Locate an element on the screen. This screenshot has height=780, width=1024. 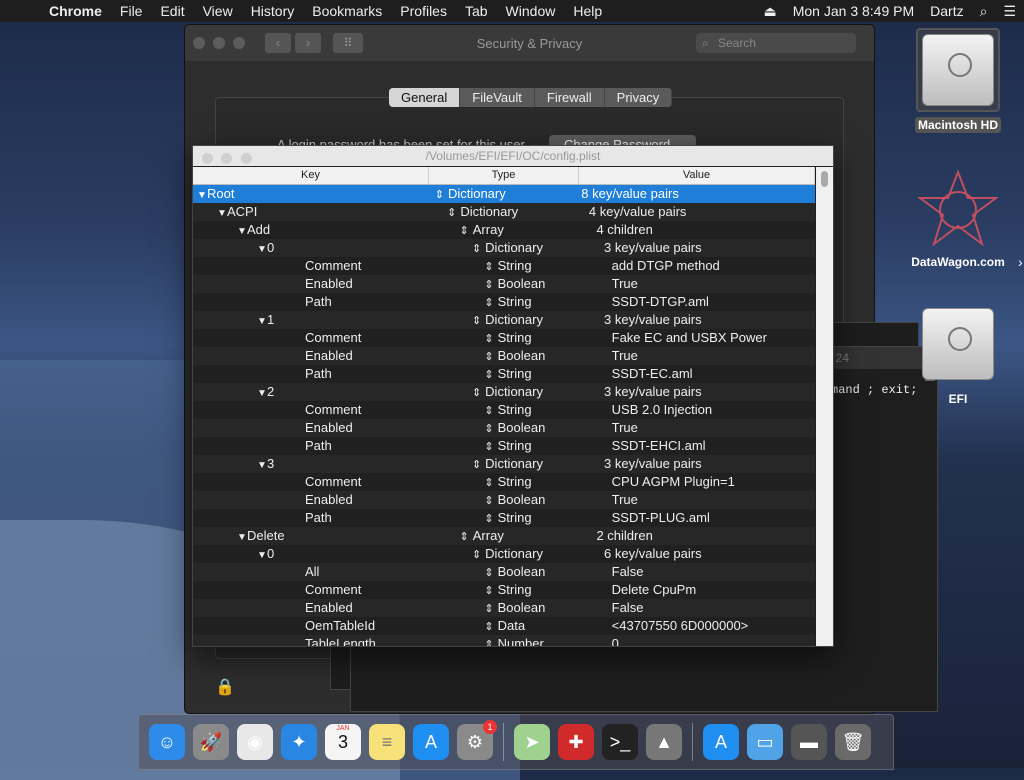
app-store-downloads-icon: A is located at coordinates (721, 742).